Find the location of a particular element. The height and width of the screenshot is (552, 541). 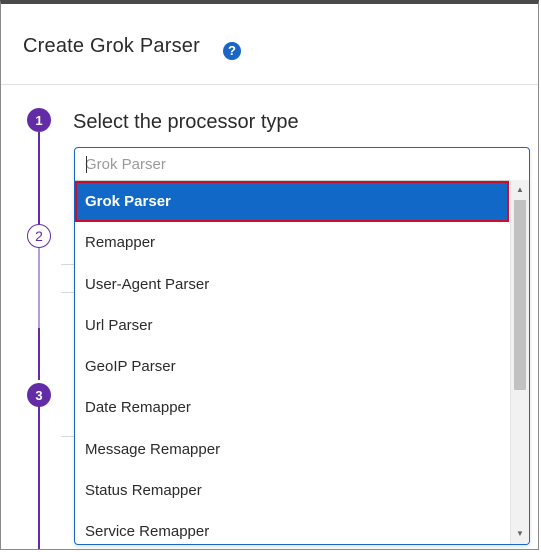

processor-search-field is located at coordinates (302, 164).